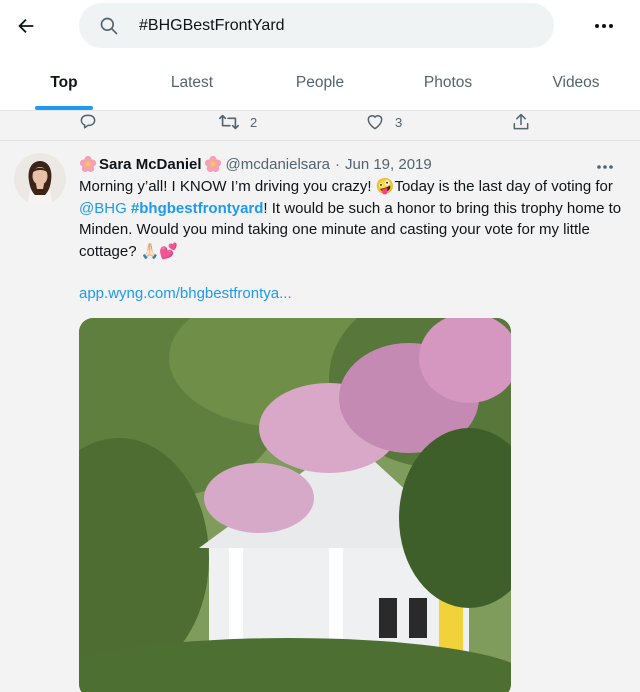 This screenshot has width=640, height=692. What do you see at coordinates (576, 82) in the screenshot?
I see `tab-label: Videos` at bounding box center [576, 82].